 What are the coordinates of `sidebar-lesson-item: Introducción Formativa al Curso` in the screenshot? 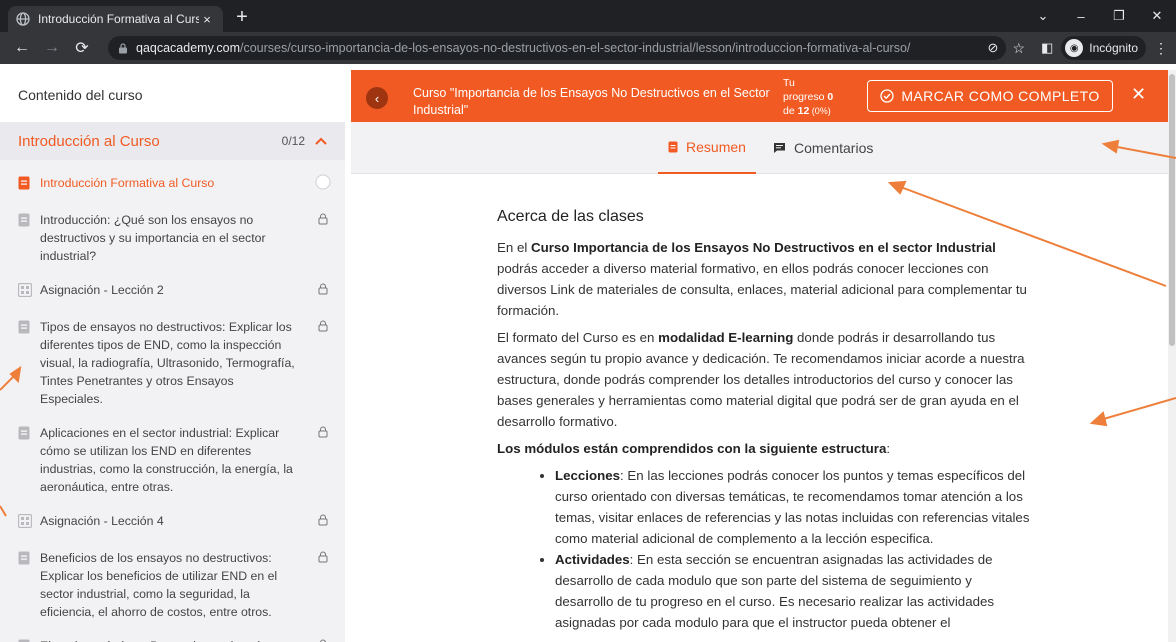 It's located at (172, 184).